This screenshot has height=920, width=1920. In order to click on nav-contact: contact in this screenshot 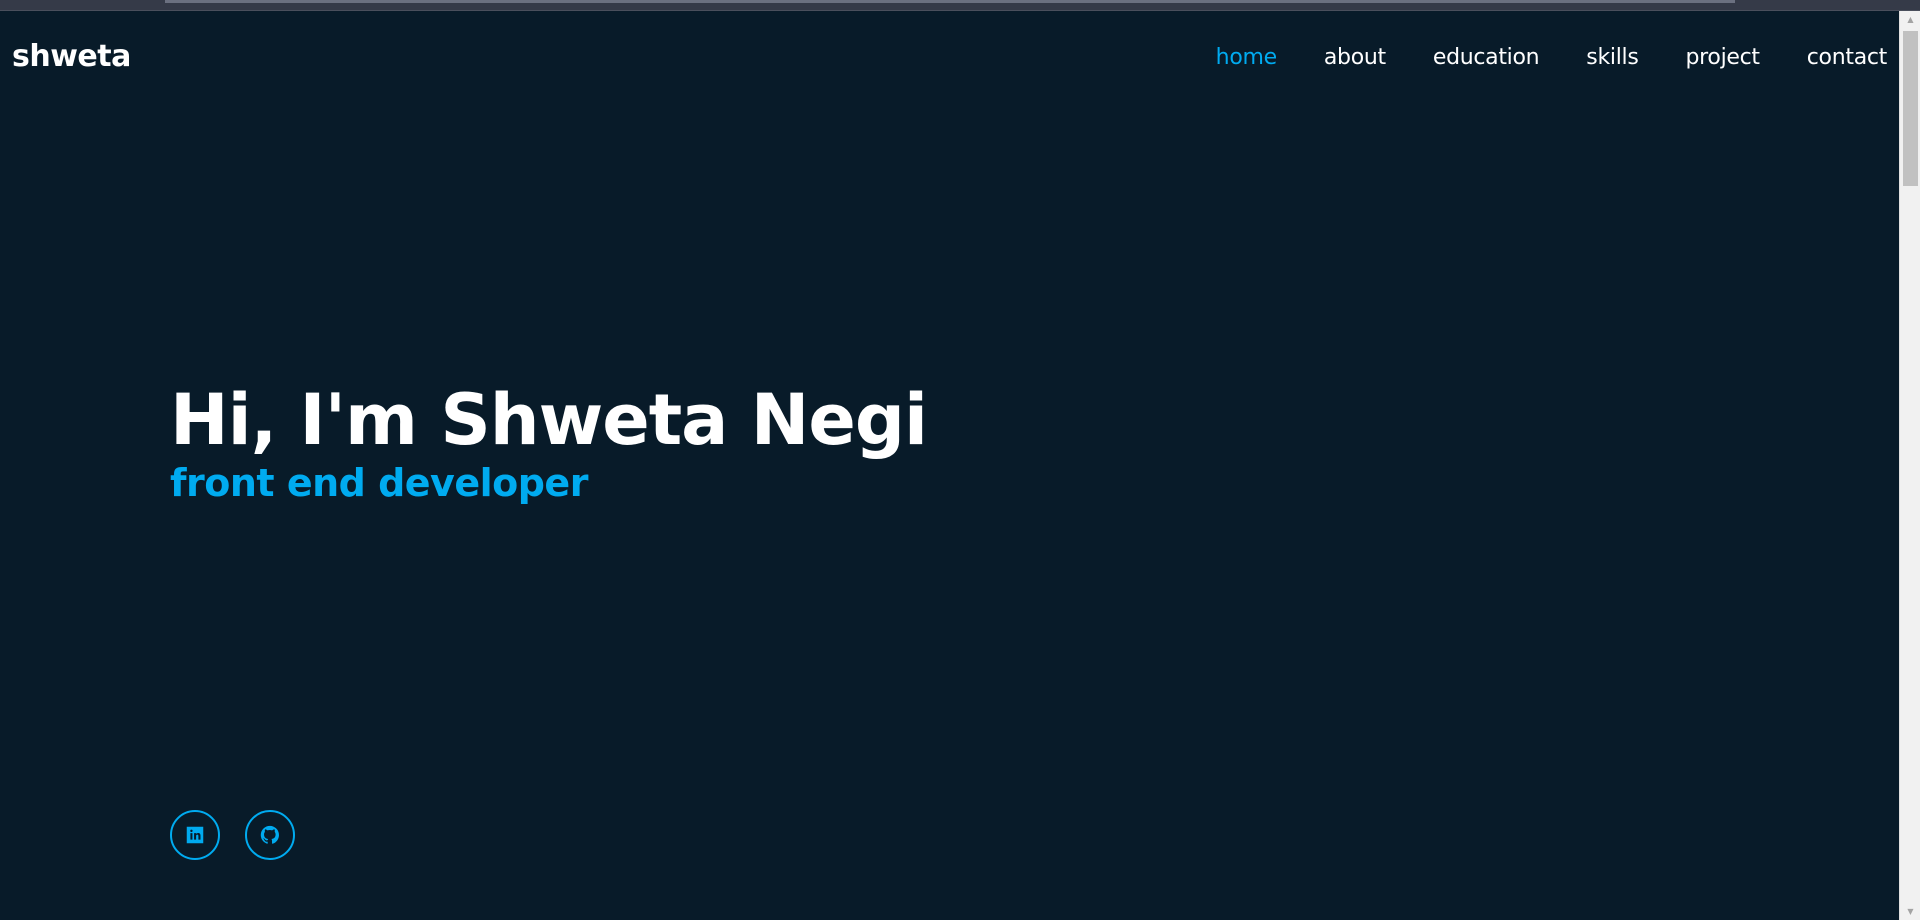, I will do `click(1847, 57)`.